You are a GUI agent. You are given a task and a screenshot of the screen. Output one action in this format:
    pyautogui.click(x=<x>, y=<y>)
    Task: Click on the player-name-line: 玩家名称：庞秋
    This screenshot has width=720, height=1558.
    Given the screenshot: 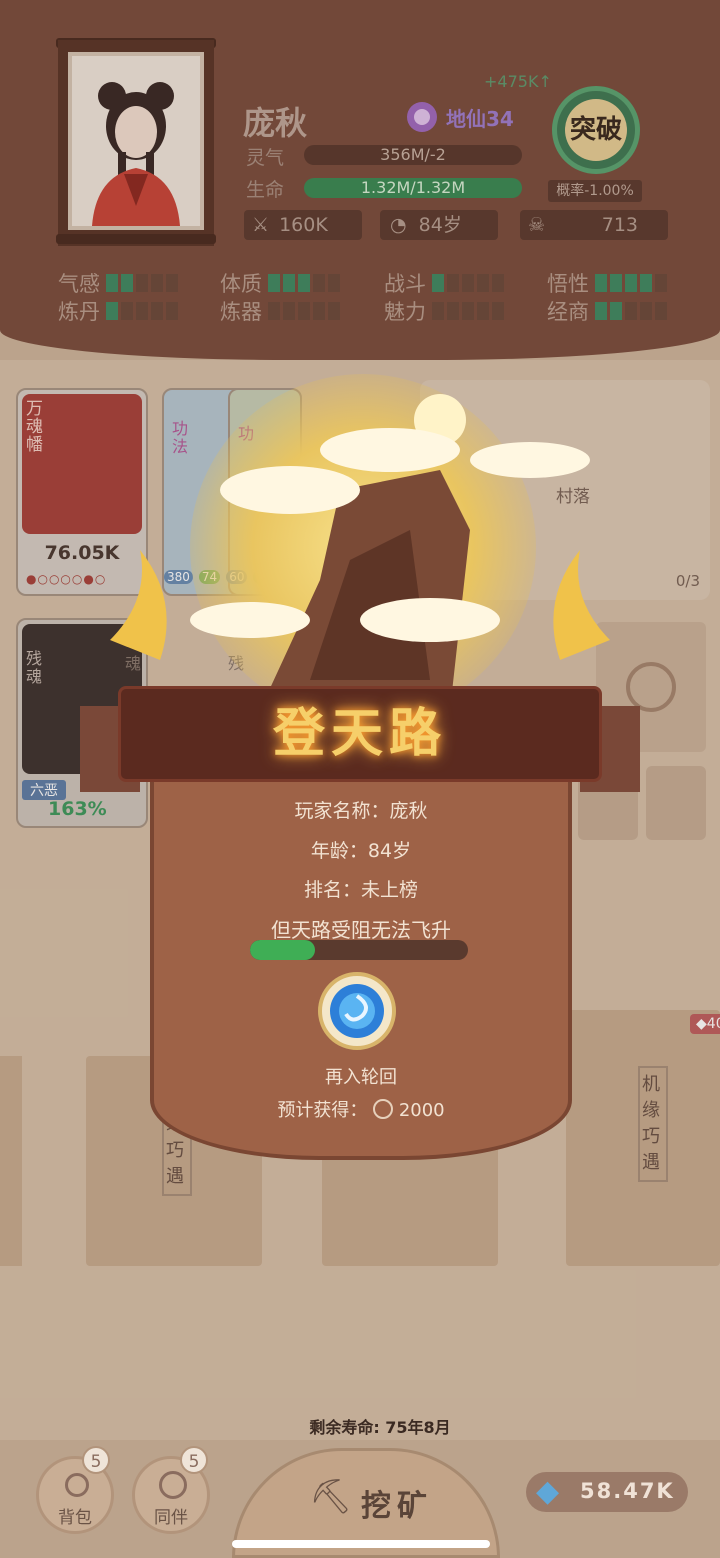 What is the action you would take?
    pyautogui.click(x=361, y=811)
    